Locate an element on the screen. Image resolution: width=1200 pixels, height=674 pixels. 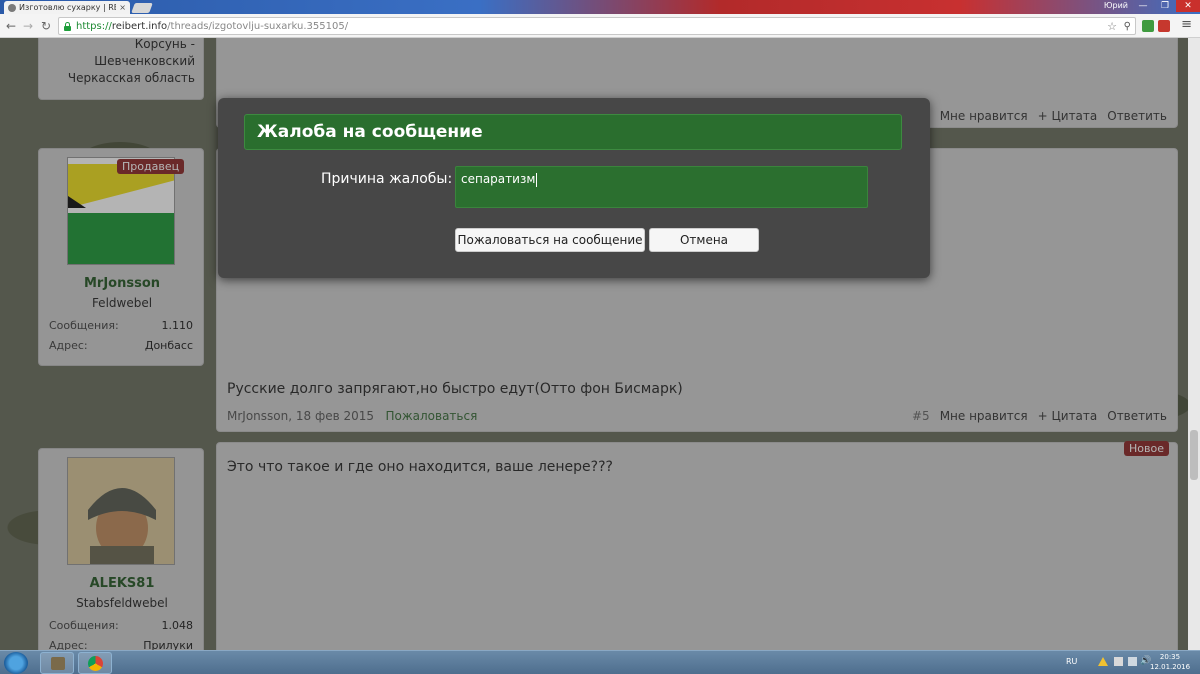
taskbar: RU 🔊 20:35 12.01.2016 is located at coordinates (600, 662).